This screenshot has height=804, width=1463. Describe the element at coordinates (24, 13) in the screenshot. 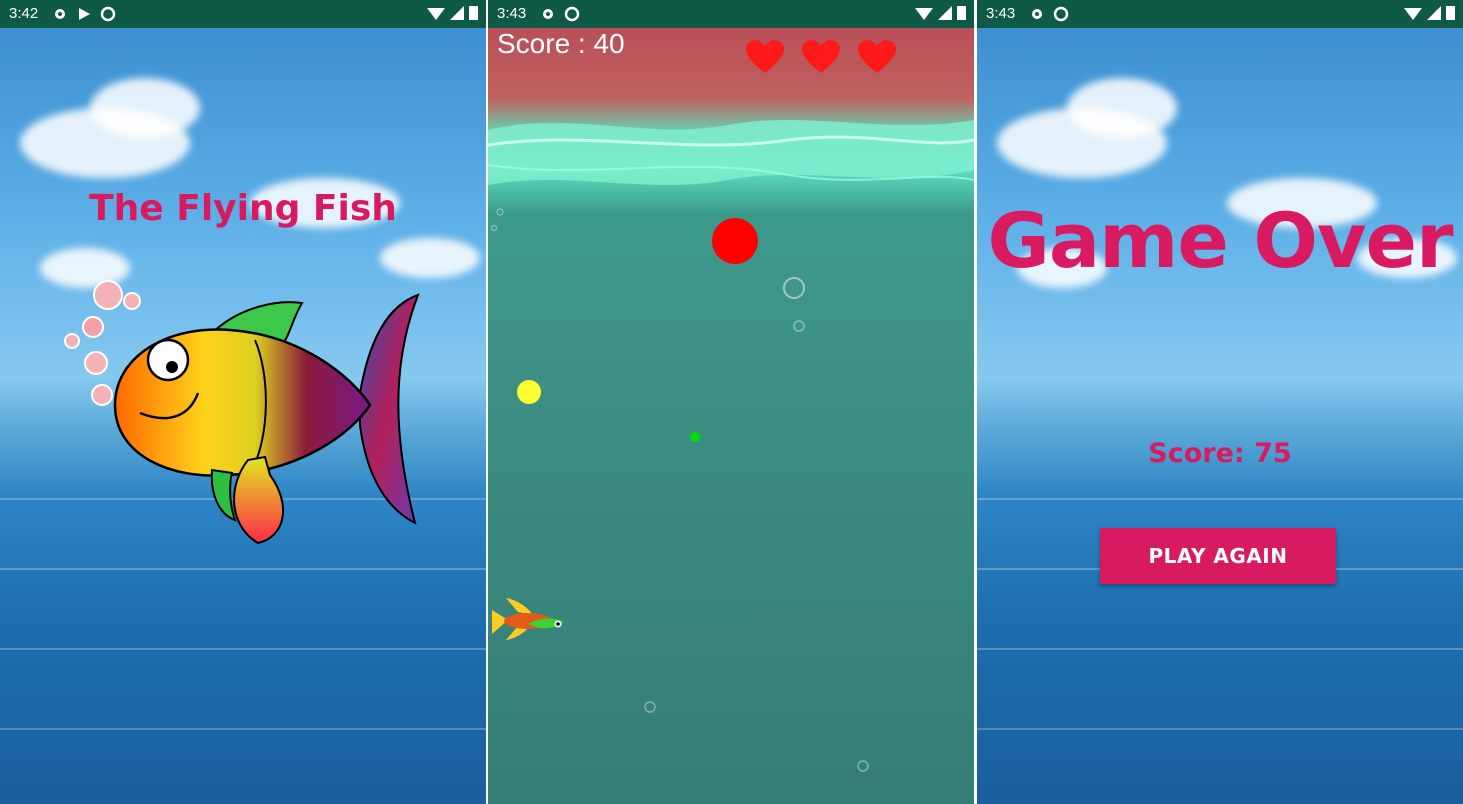

I see `status-time: 3:42` at that location.